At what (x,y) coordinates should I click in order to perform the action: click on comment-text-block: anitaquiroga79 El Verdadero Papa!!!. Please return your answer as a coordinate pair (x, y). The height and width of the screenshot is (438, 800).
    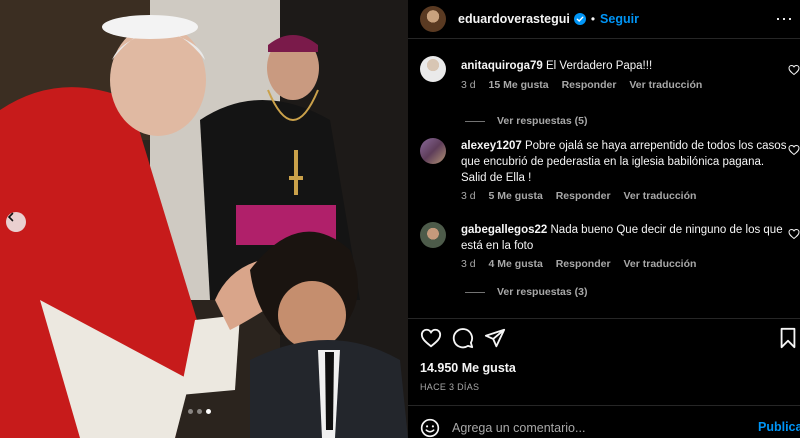
    Looking at the image, I should click on (625, 66).